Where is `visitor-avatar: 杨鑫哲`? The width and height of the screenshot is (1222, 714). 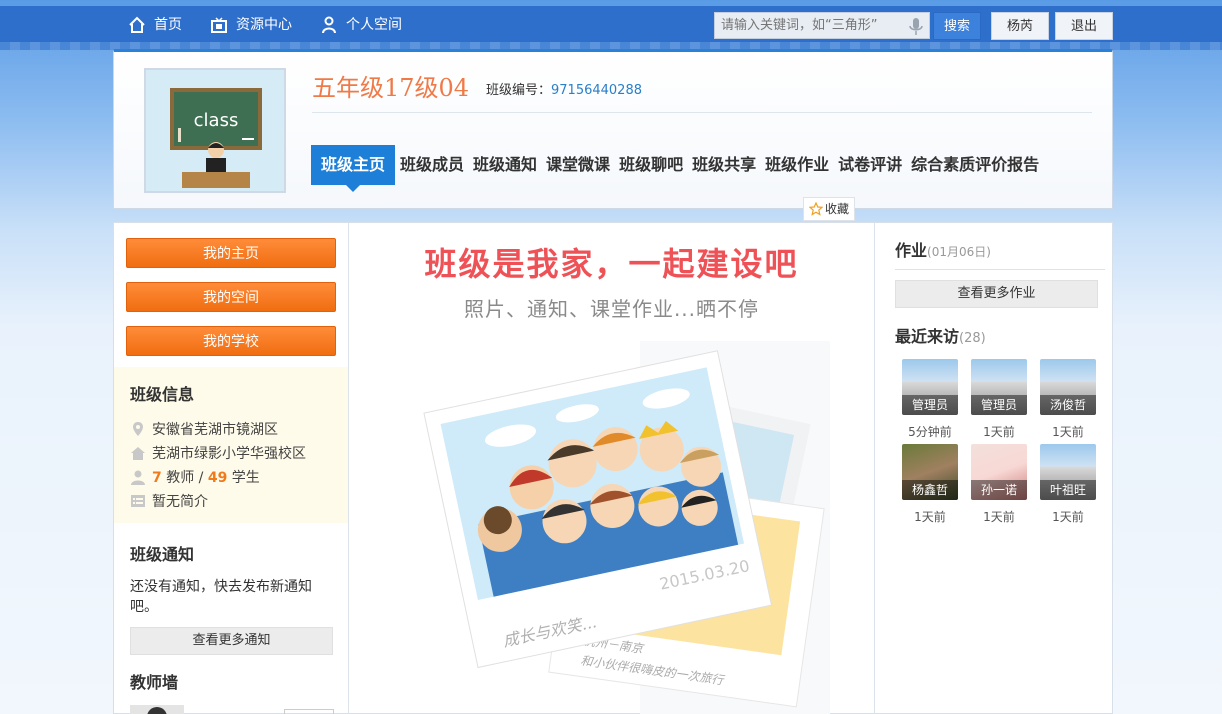
visitor-avatar: 杨鑫哲 is located at coordinates (930, 472).